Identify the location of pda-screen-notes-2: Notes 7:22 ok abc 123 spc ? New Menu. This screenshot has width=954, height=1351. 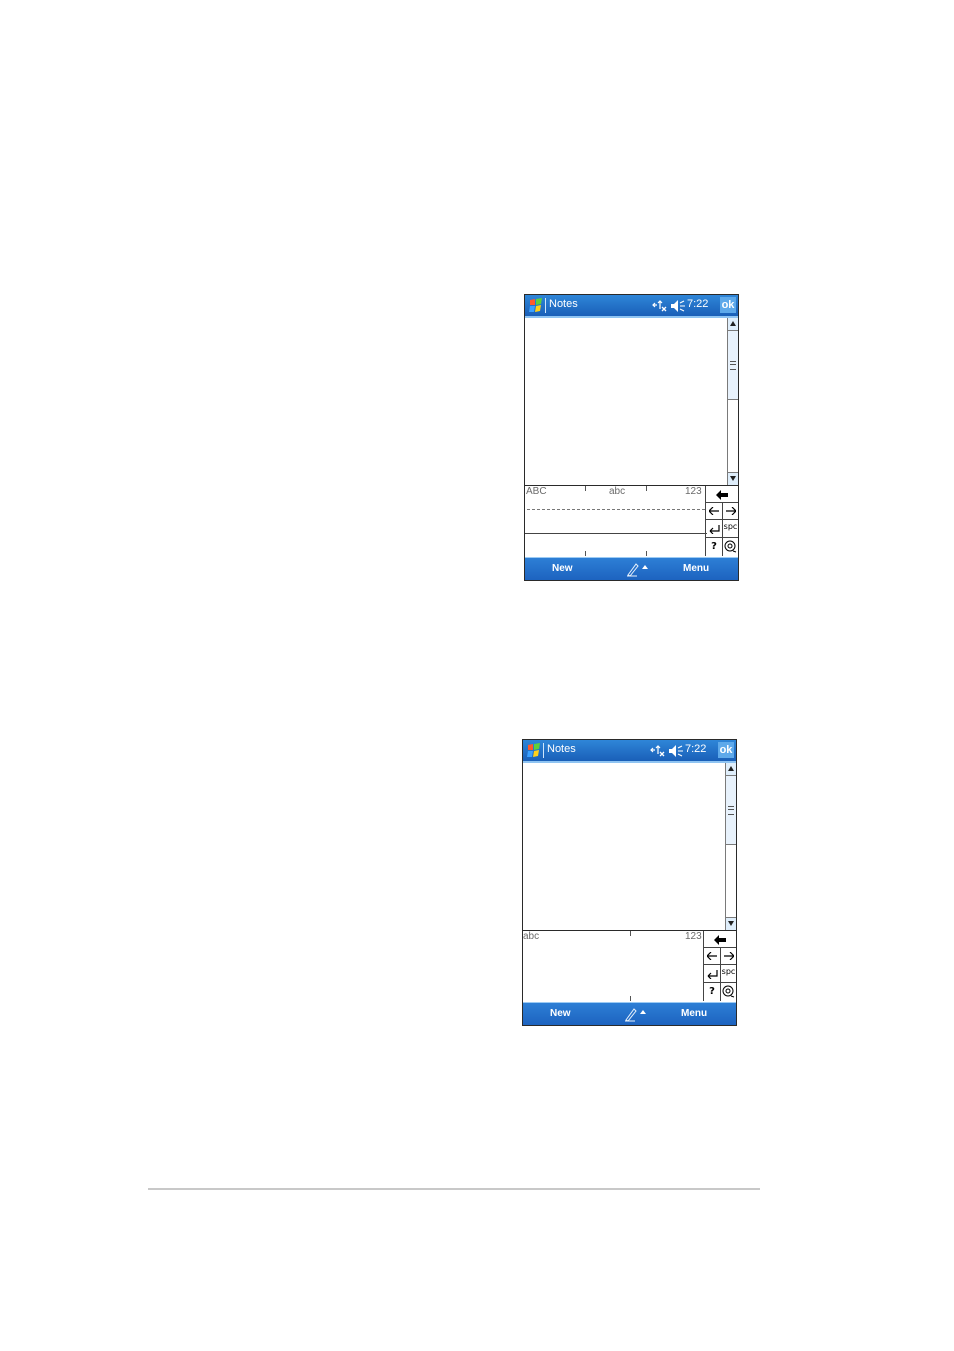
(629, 882).